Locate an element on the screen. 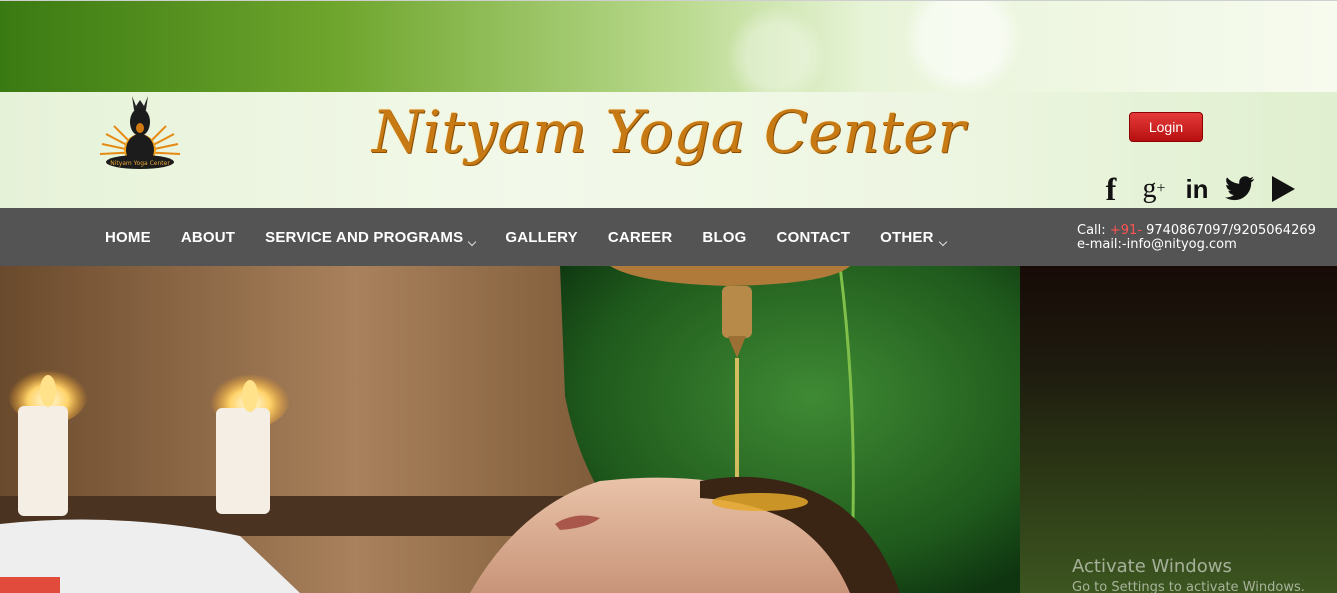  watermark-subtitle: Go to Settings to activate Windows. is located at coordinates (1188, 586).